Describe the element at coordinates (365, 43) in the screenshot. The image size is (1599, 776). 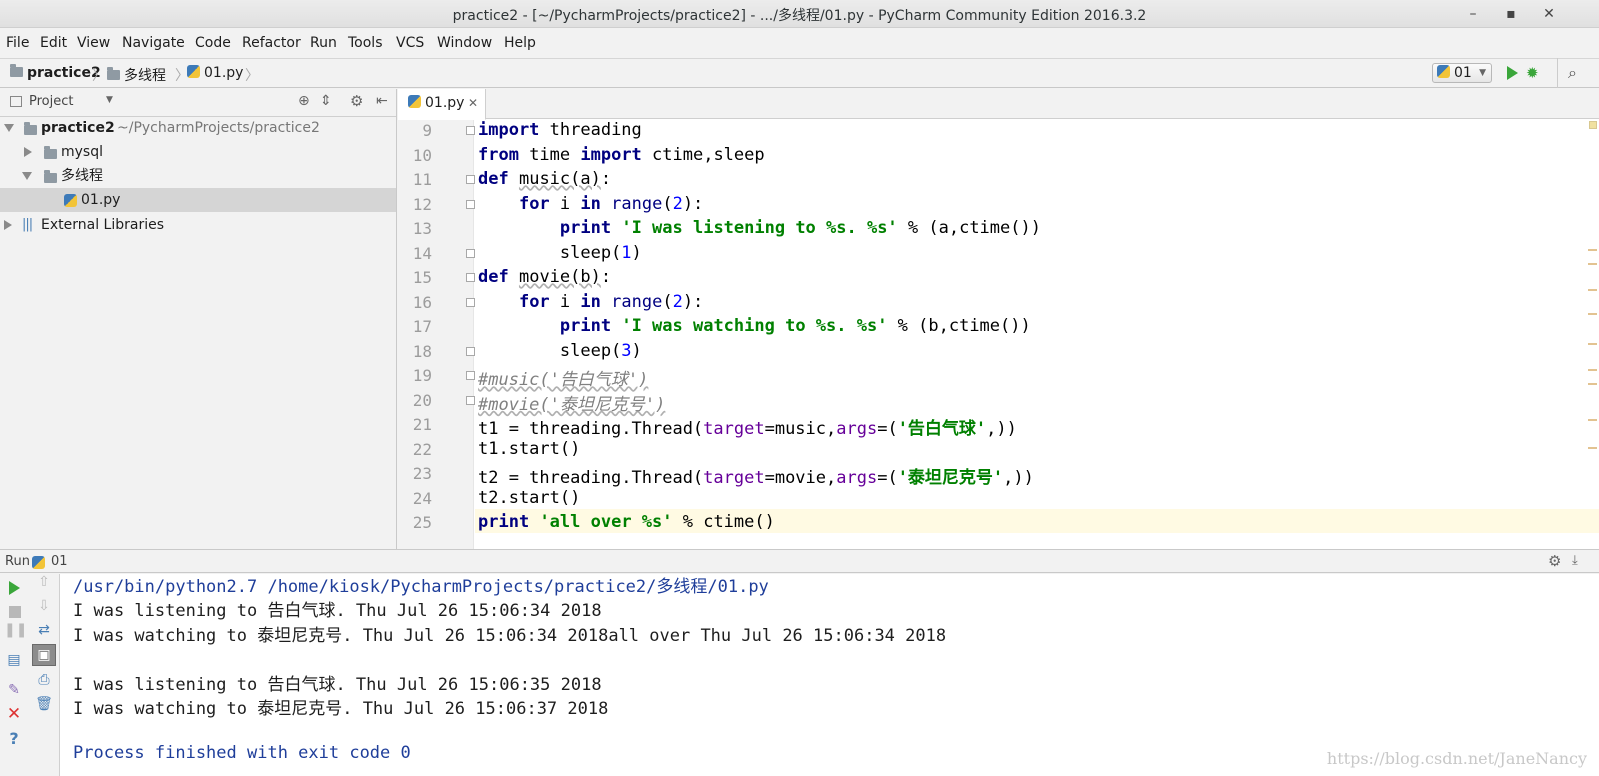
I see `menu-tools: Tools` at that location.